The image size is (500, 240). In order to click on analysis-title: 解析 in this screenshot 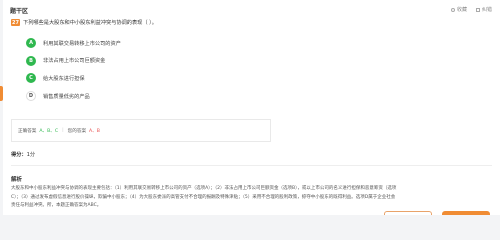, I will do `click(17, 180)`.